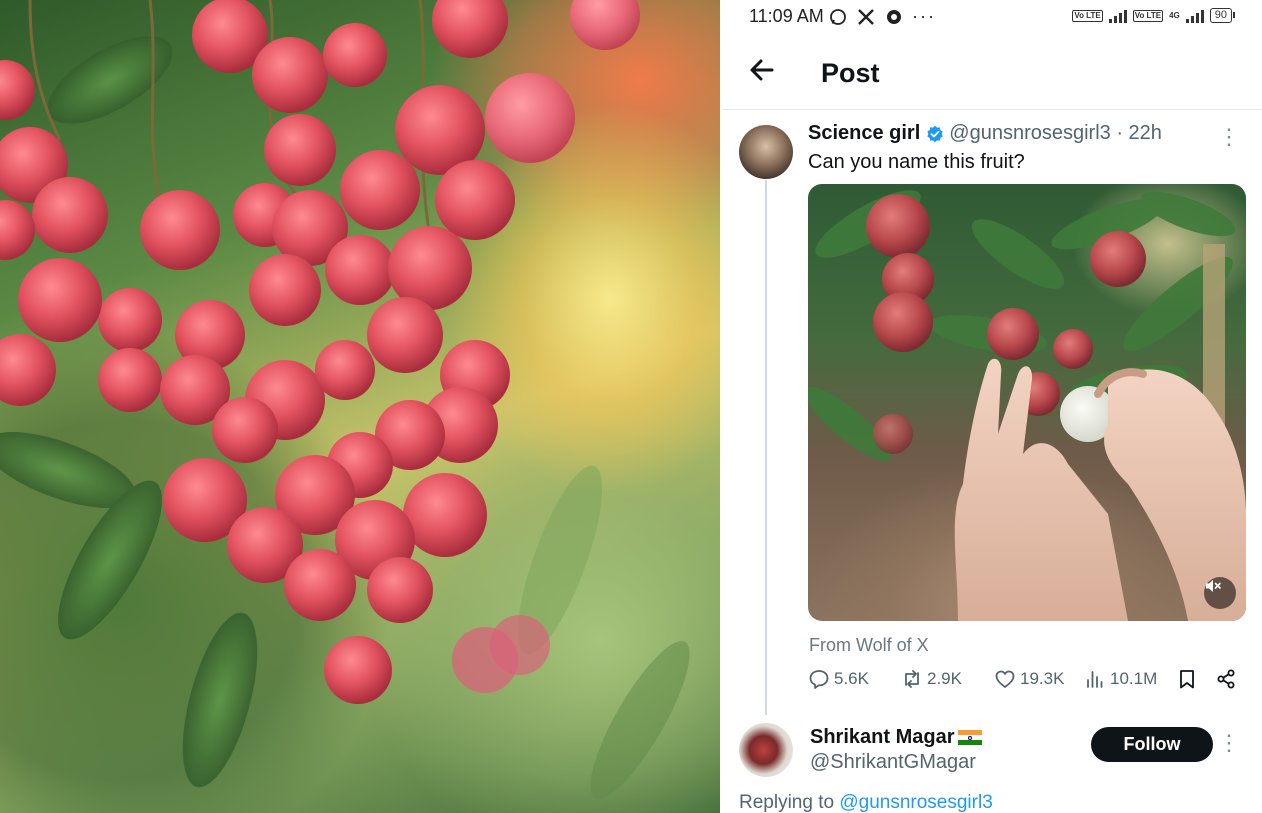 Image resolution: width=1262 pixels, height=813 pixels. I want to click on thread-connector-line, so click(766, 447).